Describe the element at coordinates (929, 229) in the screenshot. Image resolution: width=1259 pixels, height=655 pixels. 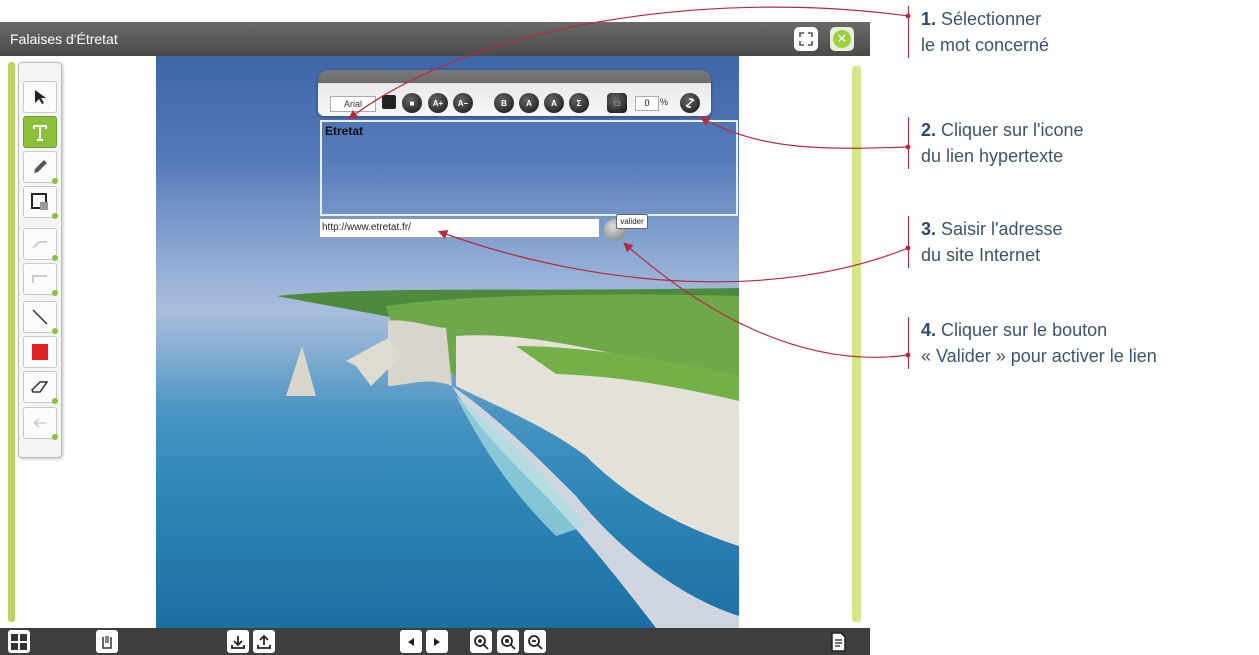
I see `callout-number: 3.` at that location.